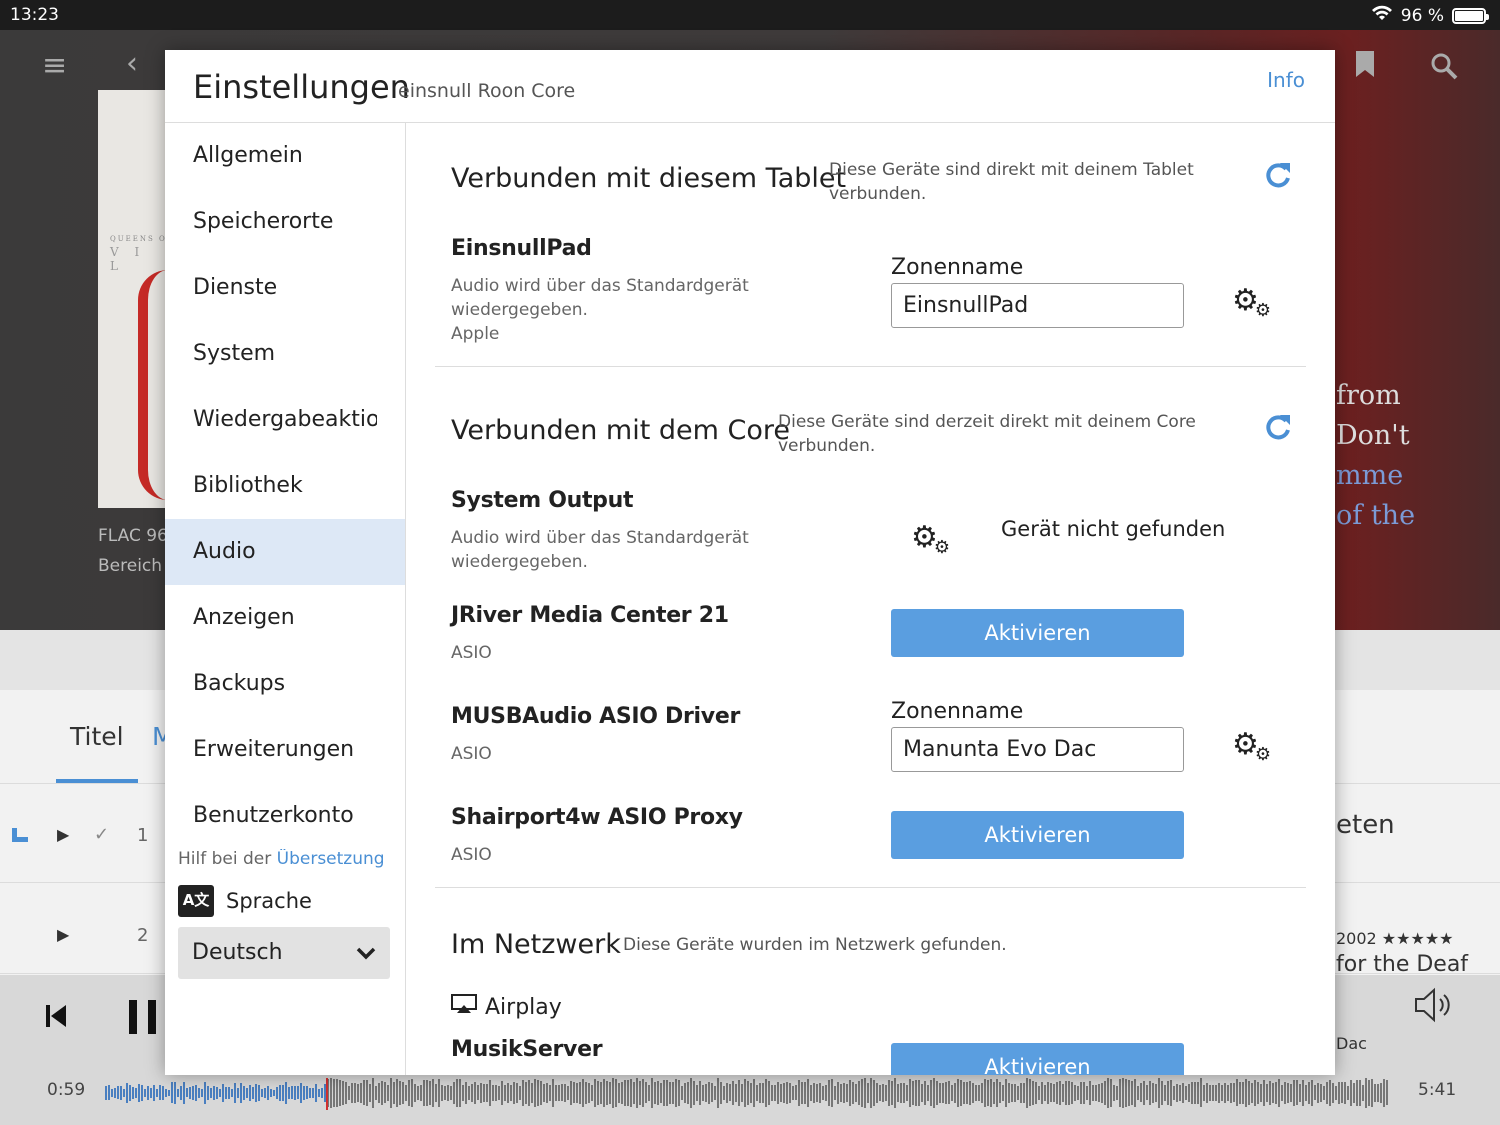 The width and height of the screenshot is (1500, 1125). Describe the element at coordinates (66, 1090) in the screenshot. I see `time-elapsed: 0:59` at that location.